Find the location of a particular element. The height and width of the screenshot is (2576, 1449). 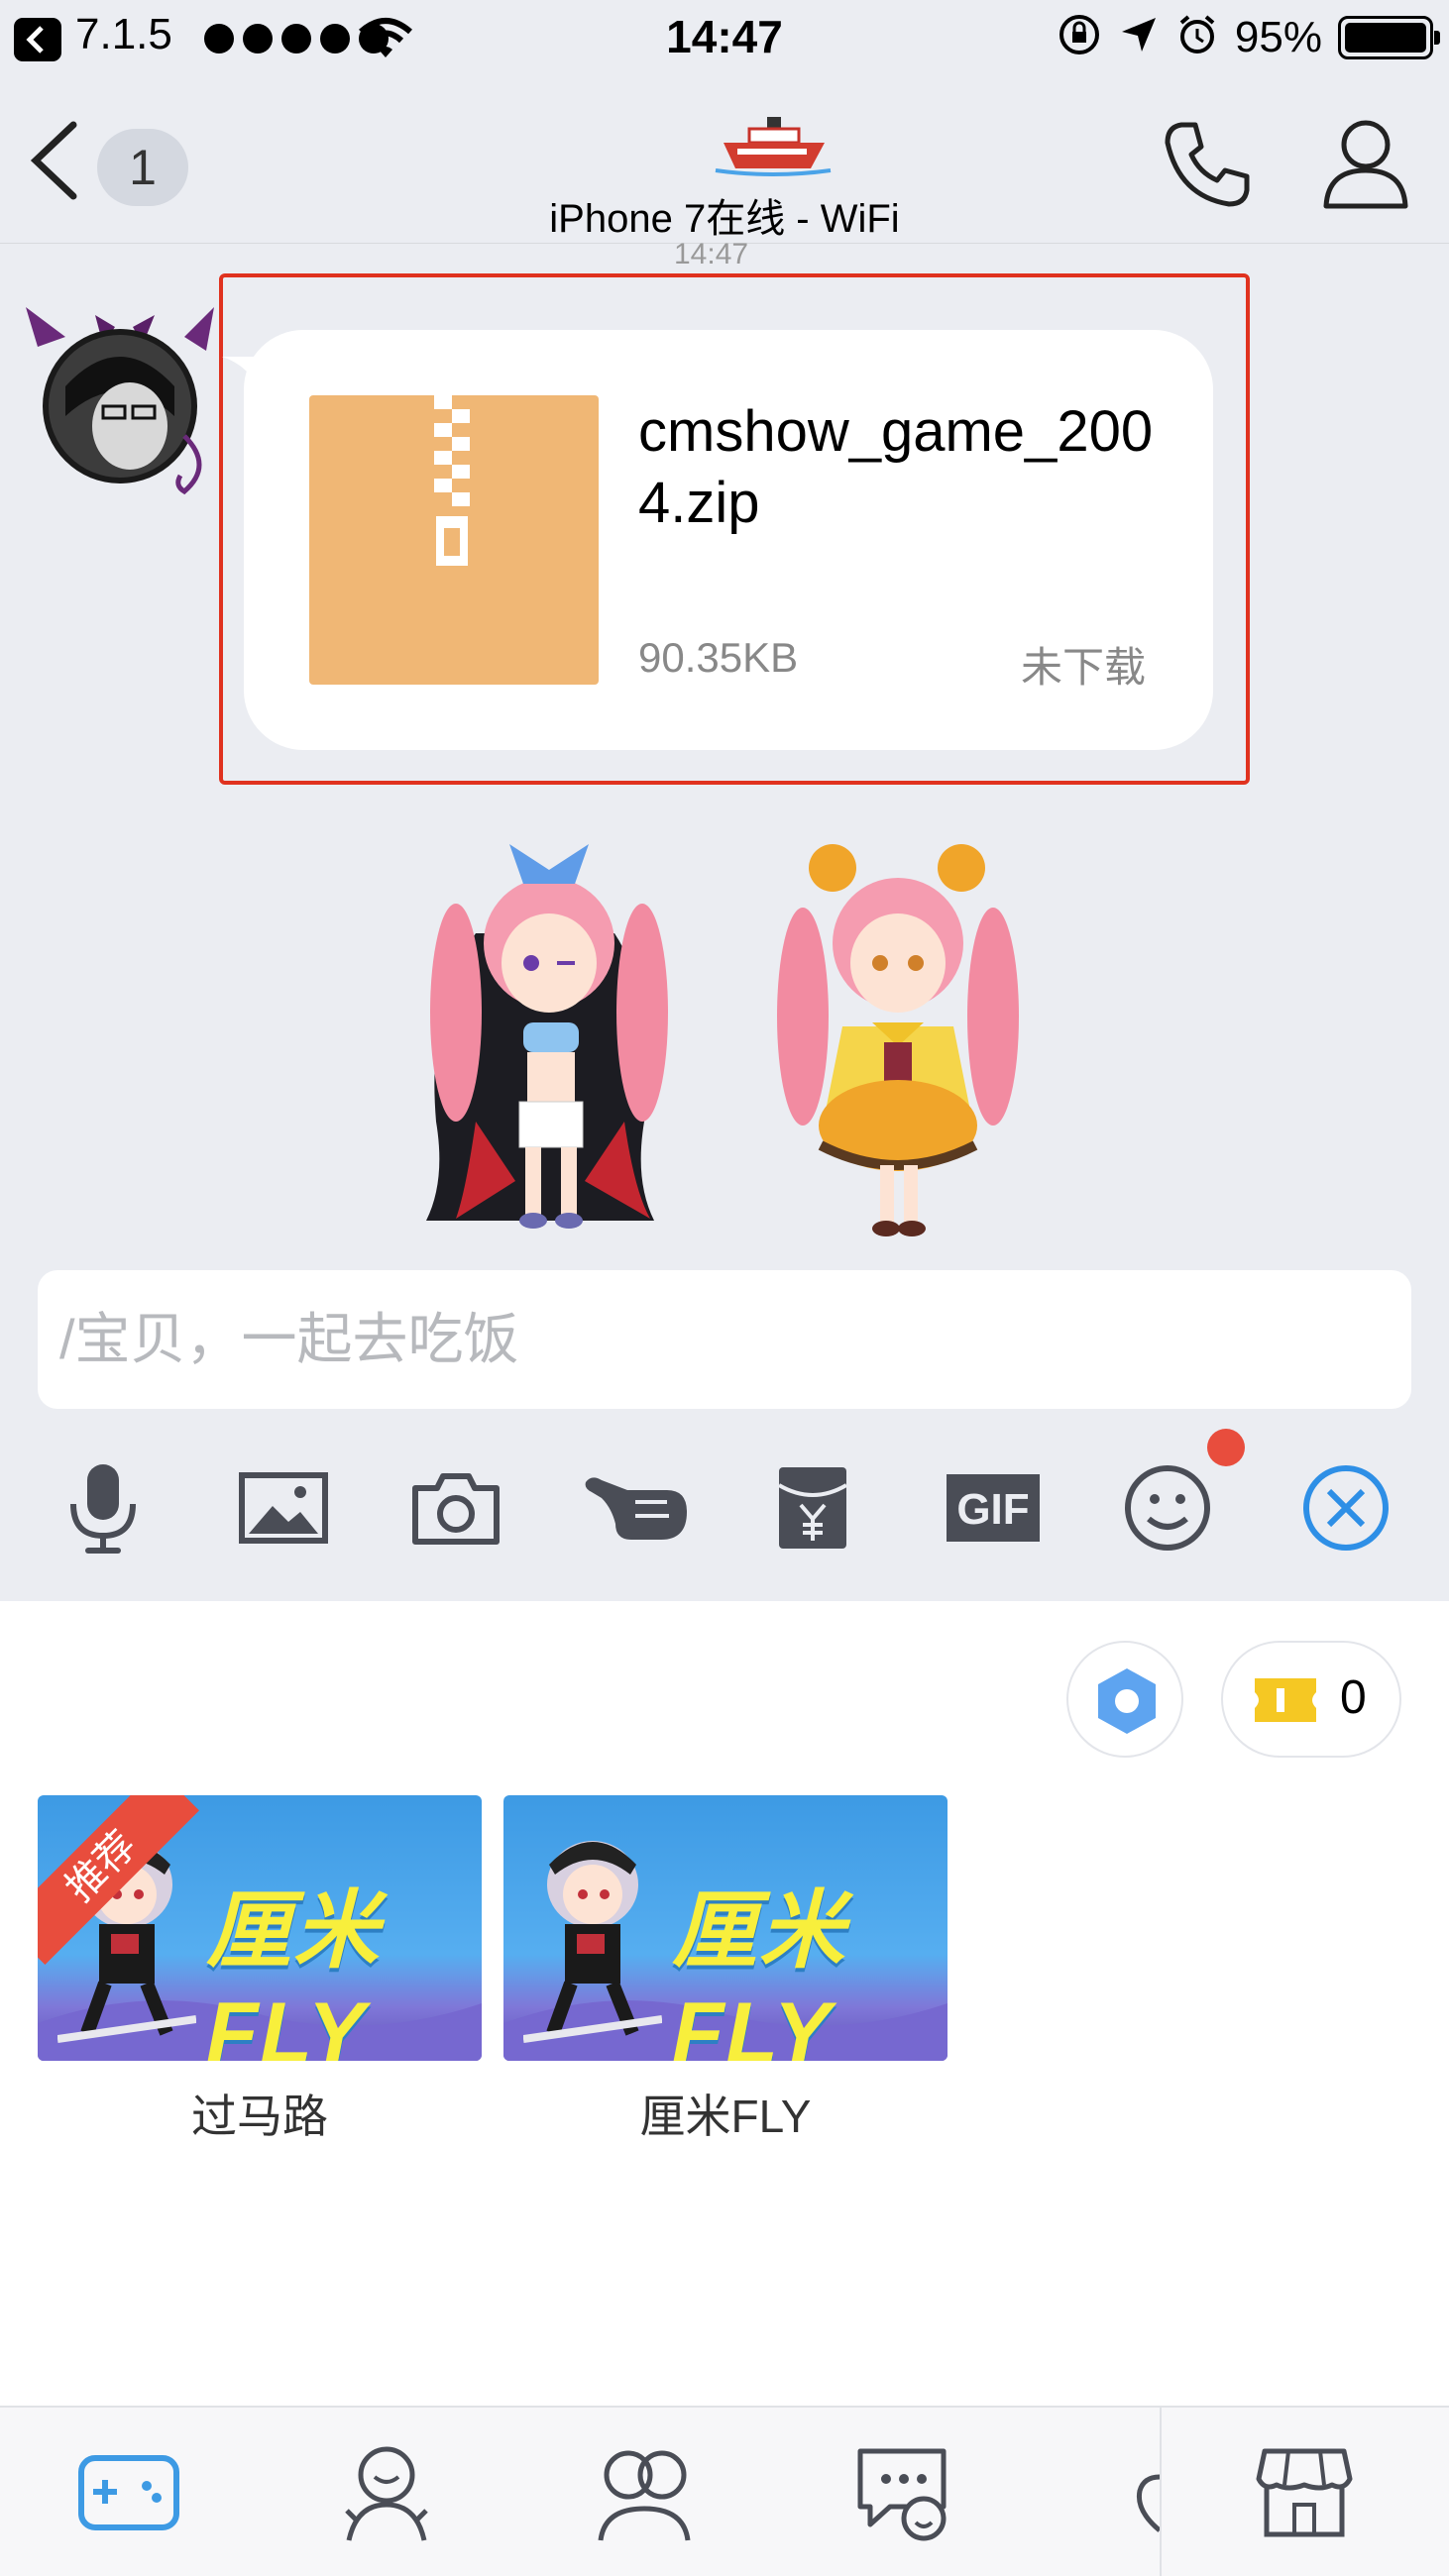

emoji-icon is located at coordinates (1168, 1508).